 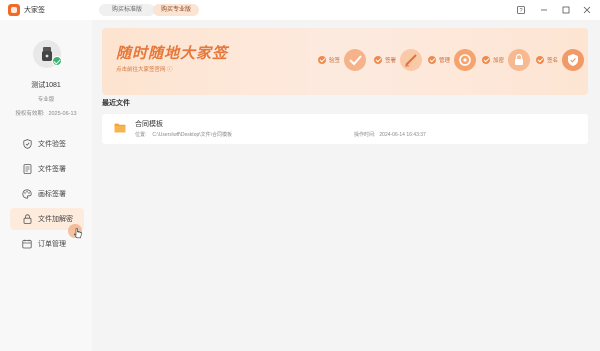 What do you see at coordinates (499, 61) in the screenshot?
I see `feature-label: 加密` at bounding box center [499, 61].